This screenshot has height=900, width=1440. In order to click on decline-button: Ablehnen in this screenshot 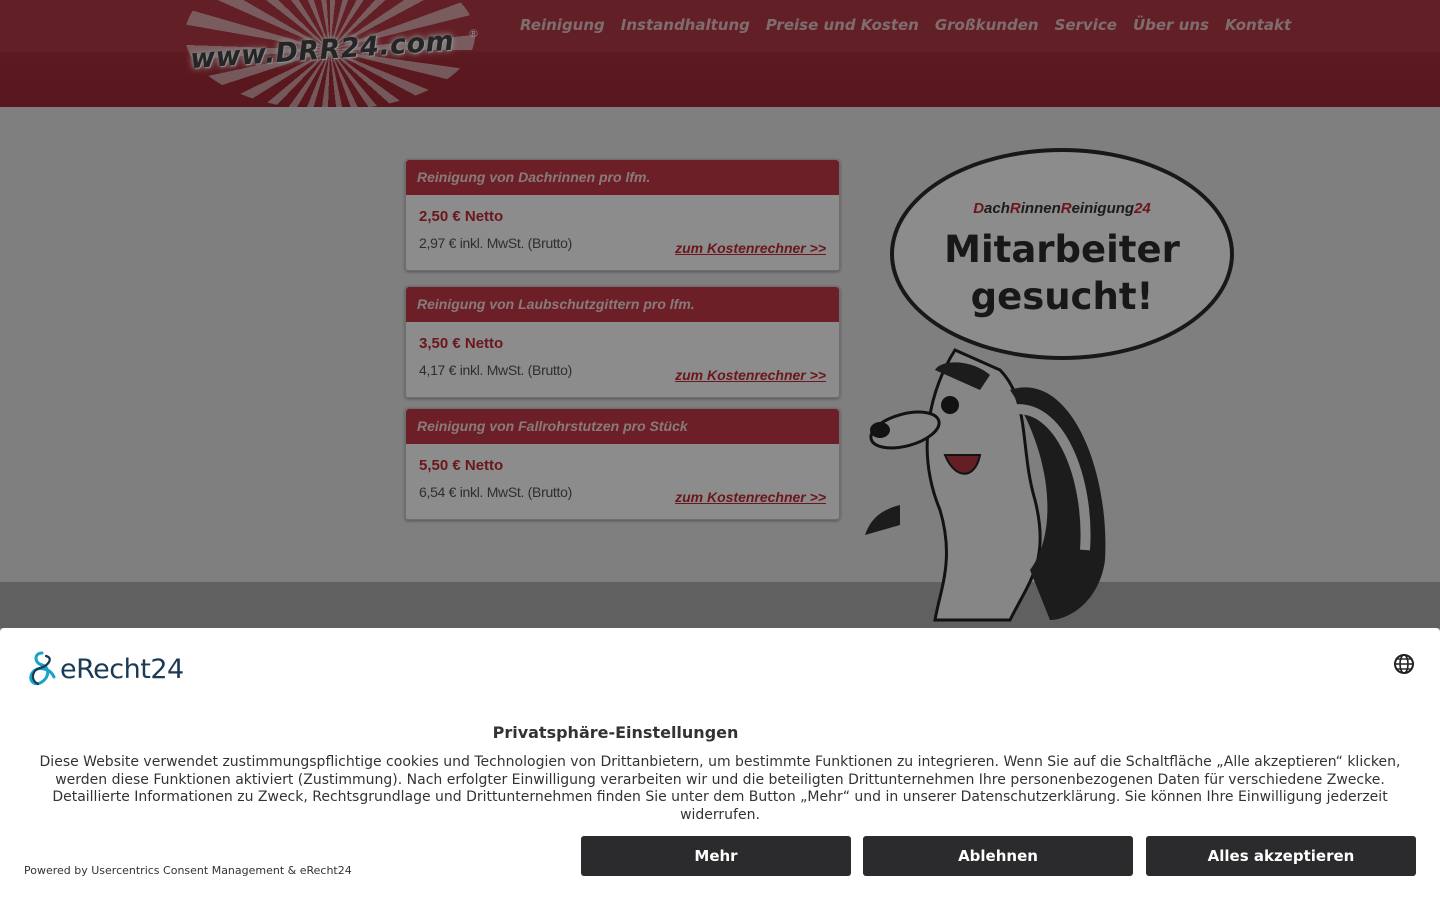, I will do `click(998, 856)`.